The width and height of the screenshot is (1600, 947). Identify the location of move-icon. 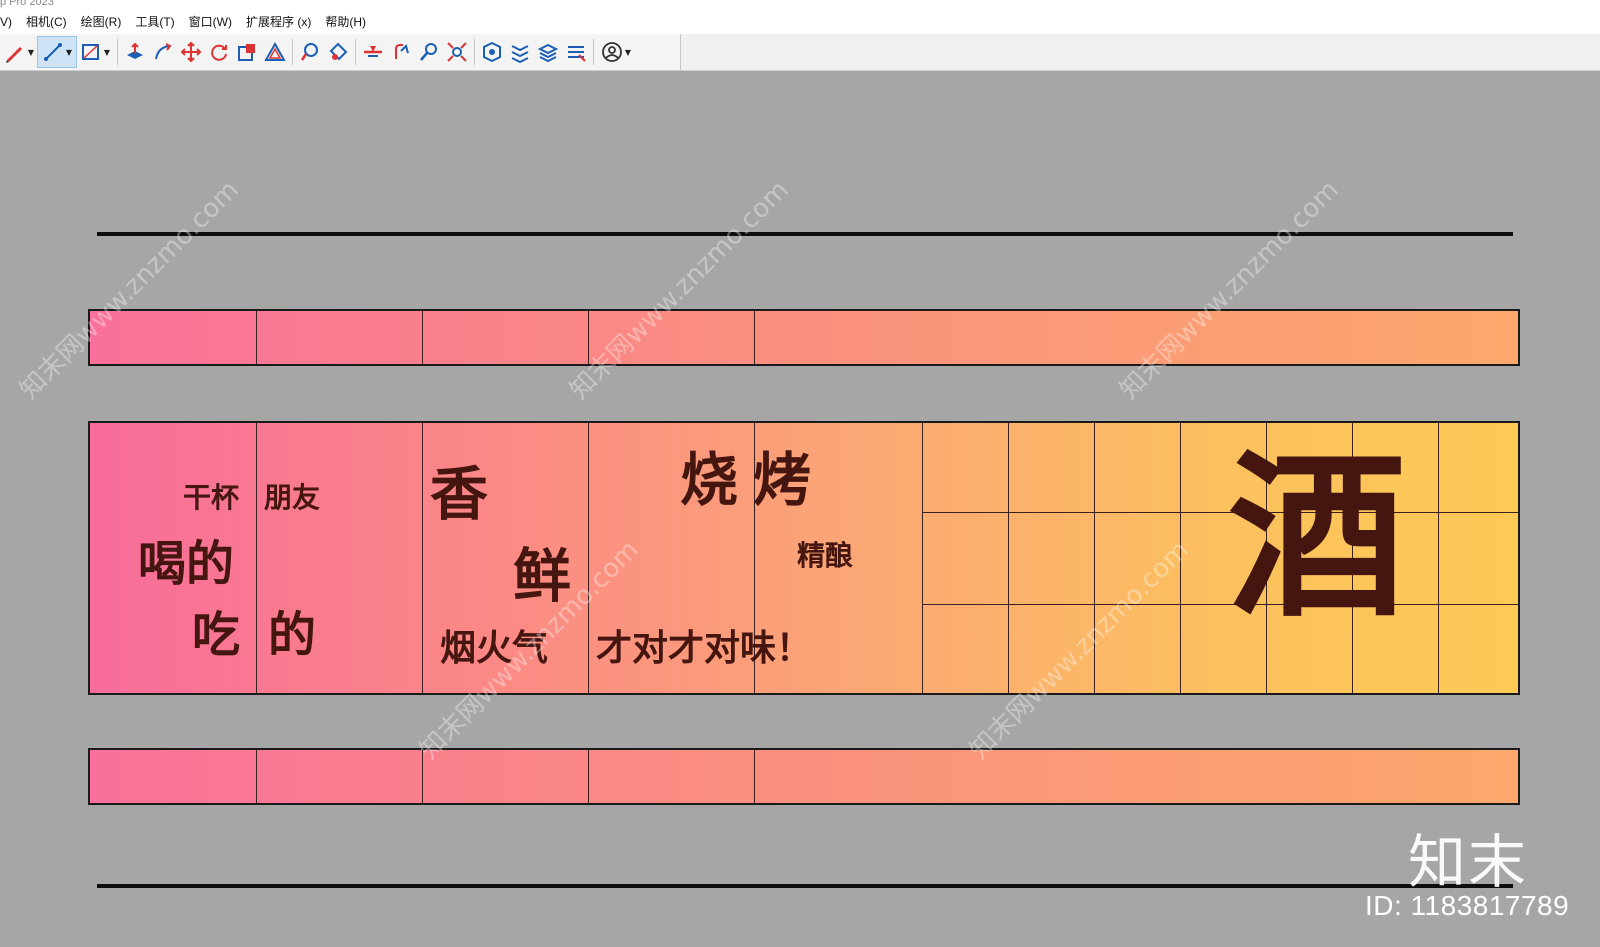
(191, 52).